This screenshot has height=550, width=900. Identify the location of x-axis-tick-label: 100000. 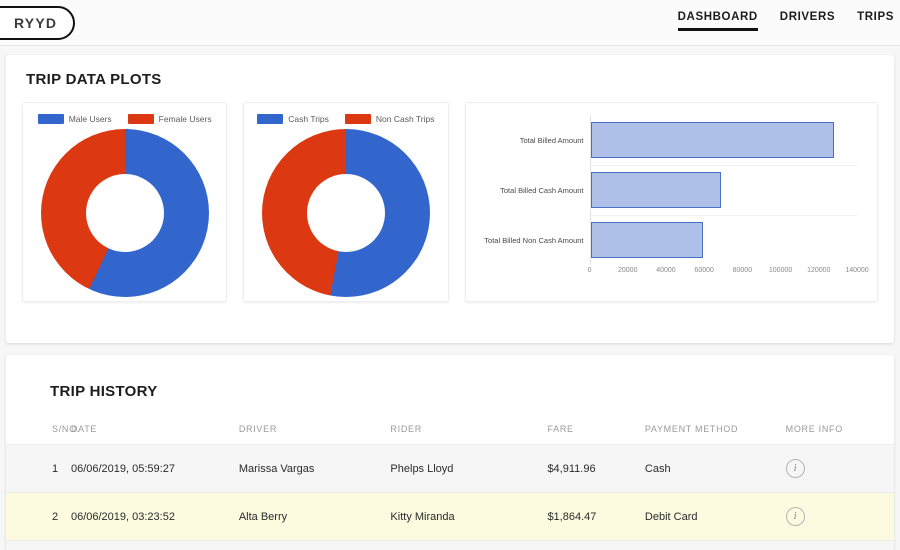
(780, 270).